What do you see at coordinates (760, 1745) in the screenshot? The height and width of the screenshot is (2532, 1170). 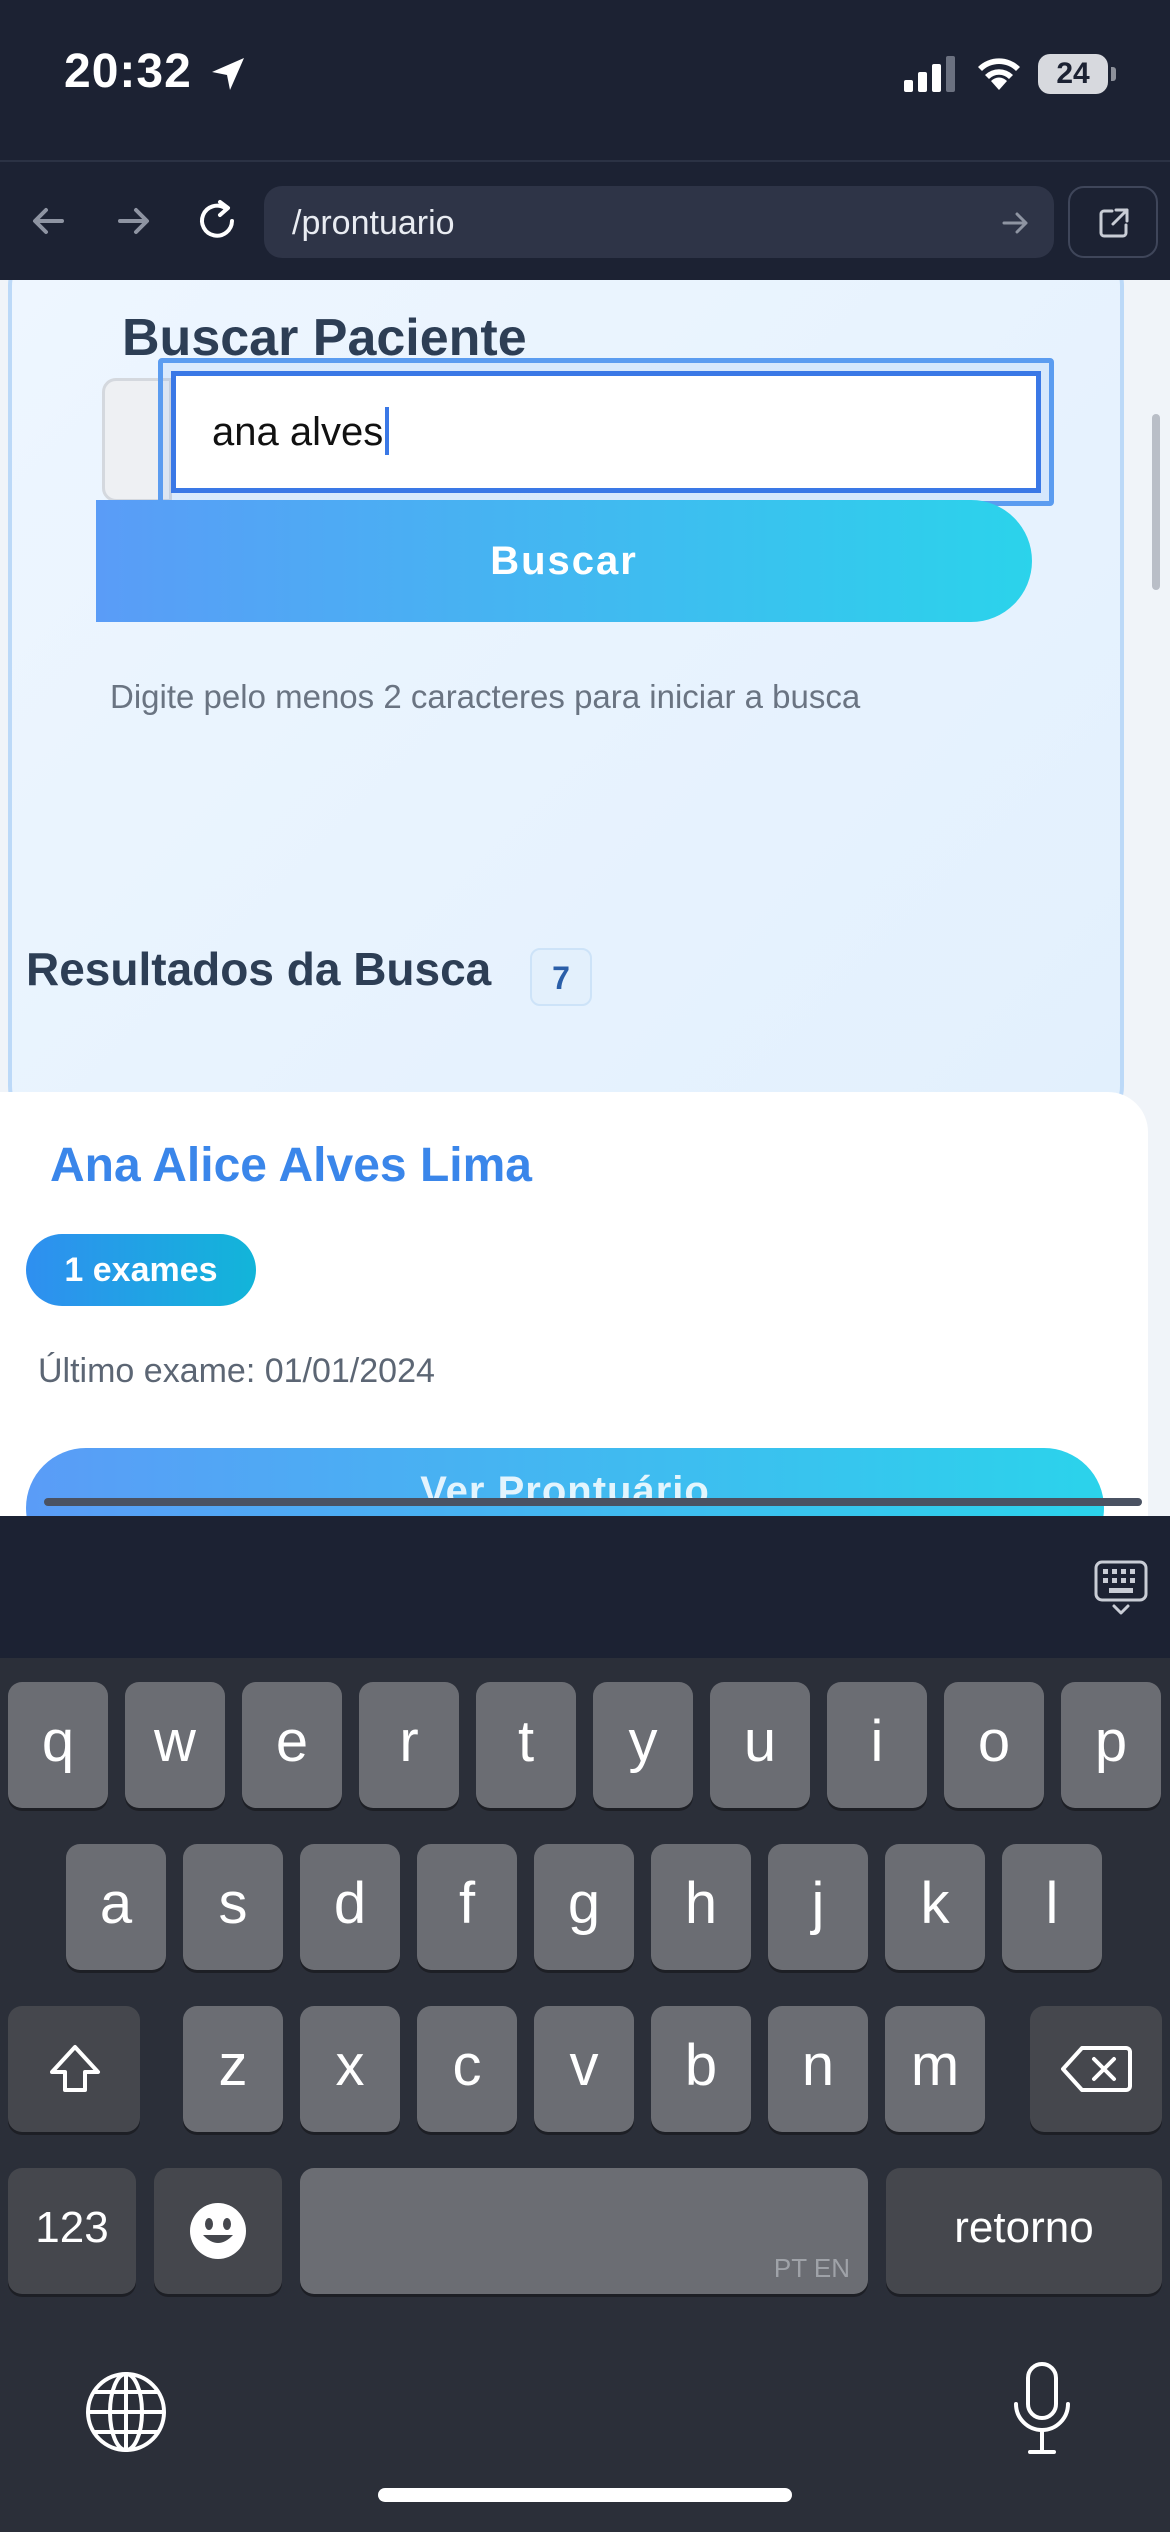 I see `key-u: u` at bounding box center [760, 1745].